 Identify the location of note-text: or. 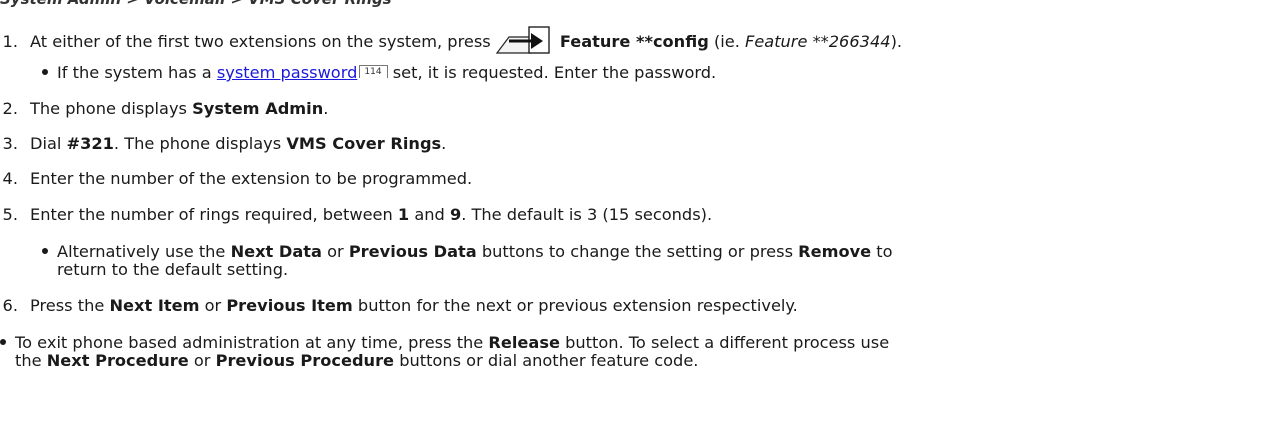
(202, 360).